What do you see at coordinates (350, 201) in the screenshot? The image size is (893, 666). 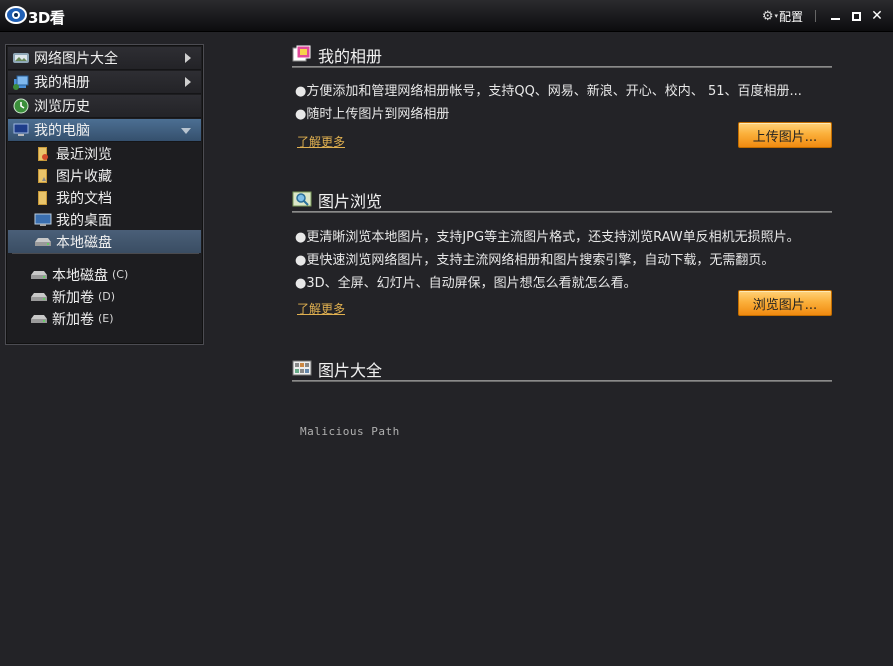 I see `section-title: 图片浏览` at bounding box center [350, 201].